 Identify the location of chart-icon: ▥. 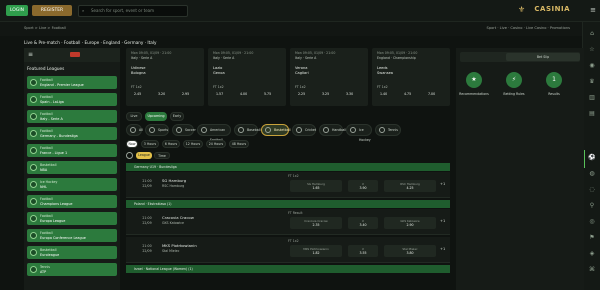
(592, 98).